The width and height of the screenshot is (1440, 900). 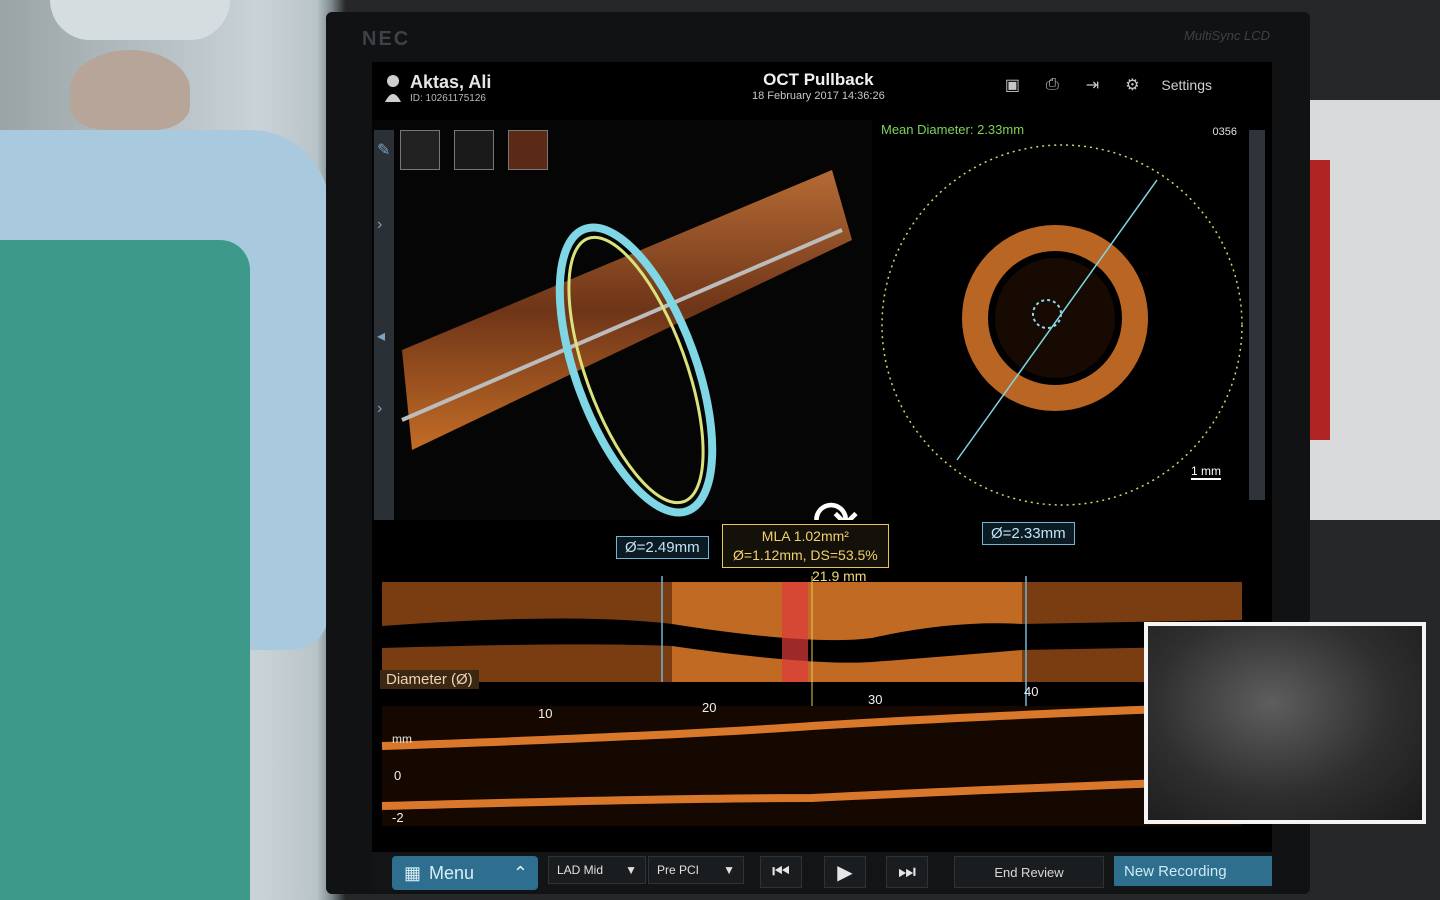 What do you see at coordinates (386, 39) in the screenshot?
I see `monitor-brand: NEC` at bounding box center [386, 39].